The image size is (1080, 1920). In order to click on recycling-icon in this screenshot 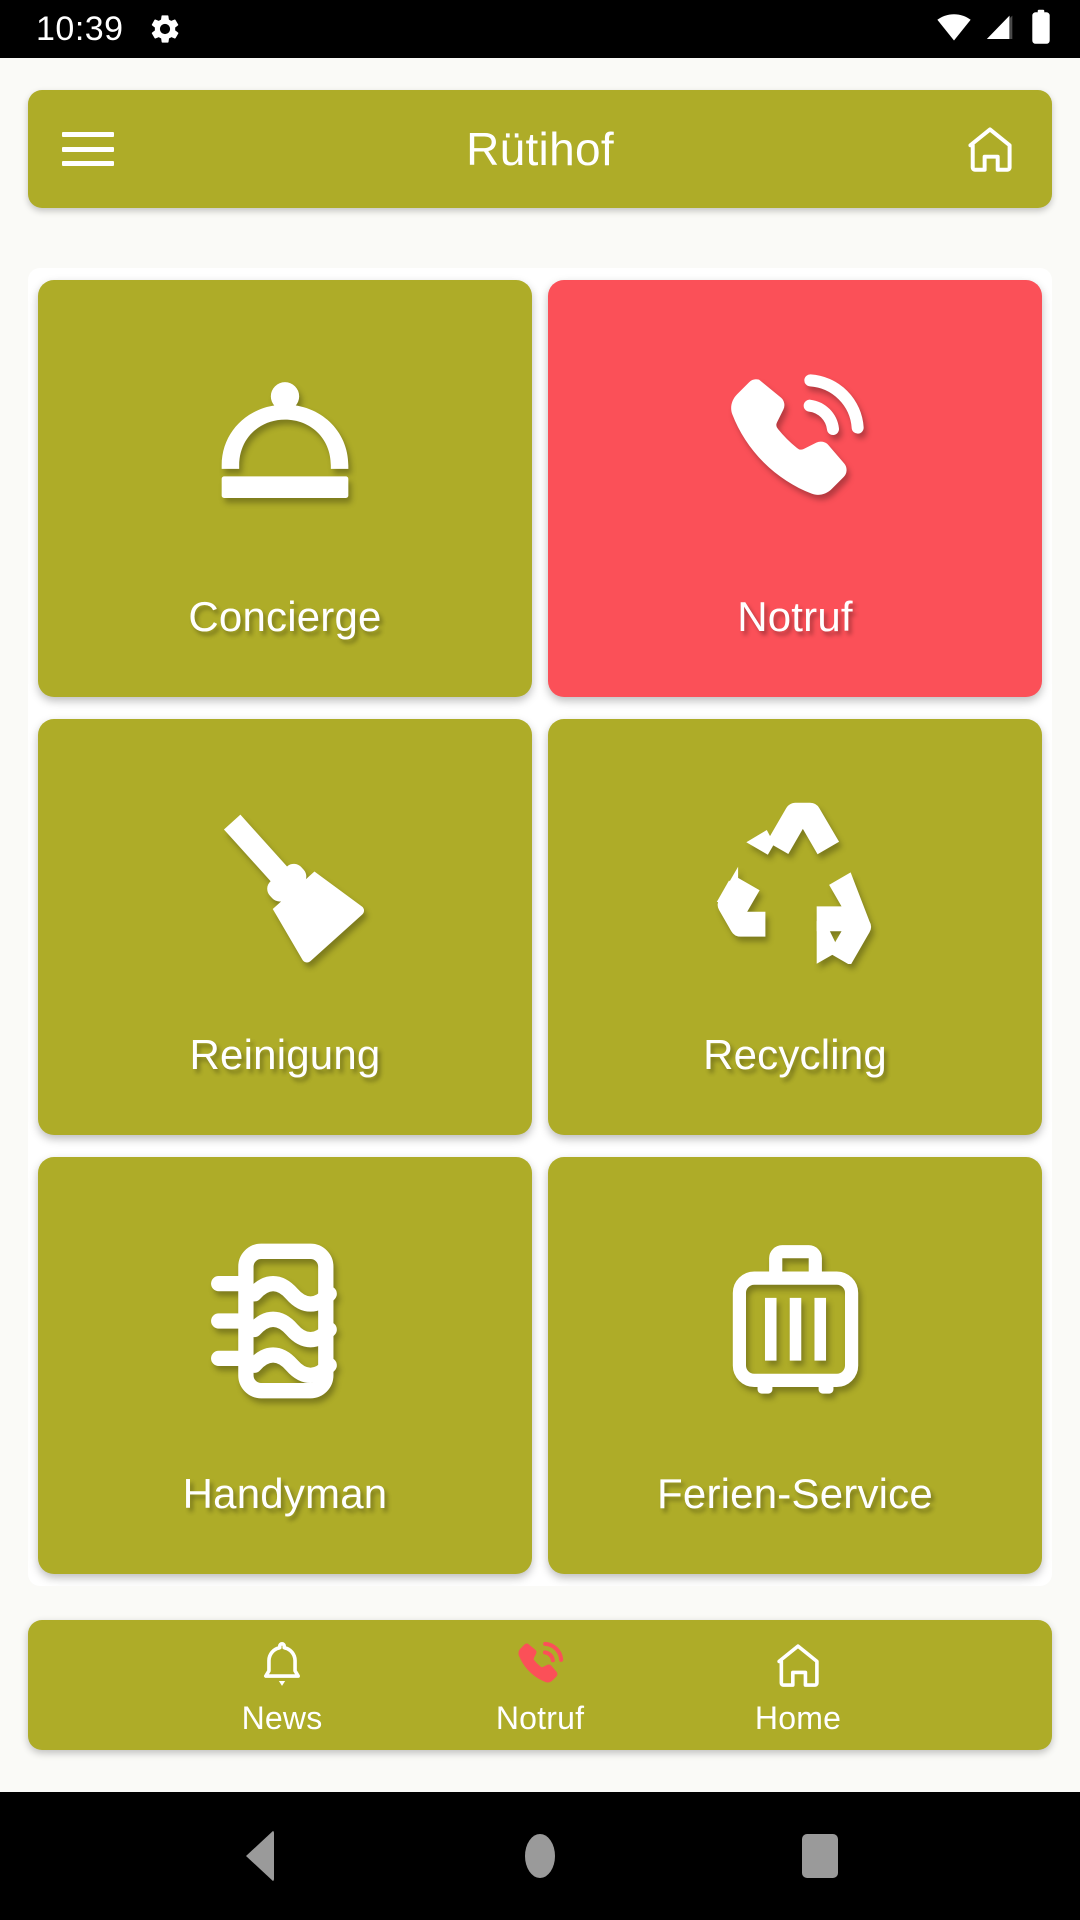, I will do `click(795, 875)`.